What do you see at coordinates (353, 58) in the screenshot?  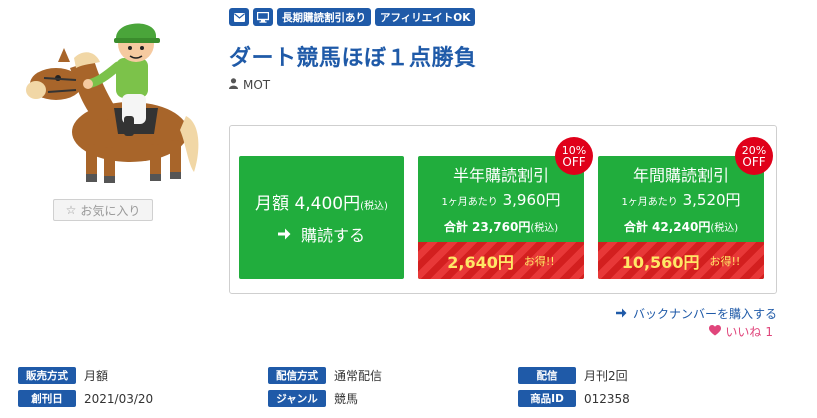 I see `page-title: ダート競馬ほぼ１点勝負` at bounding box center [353, 58].